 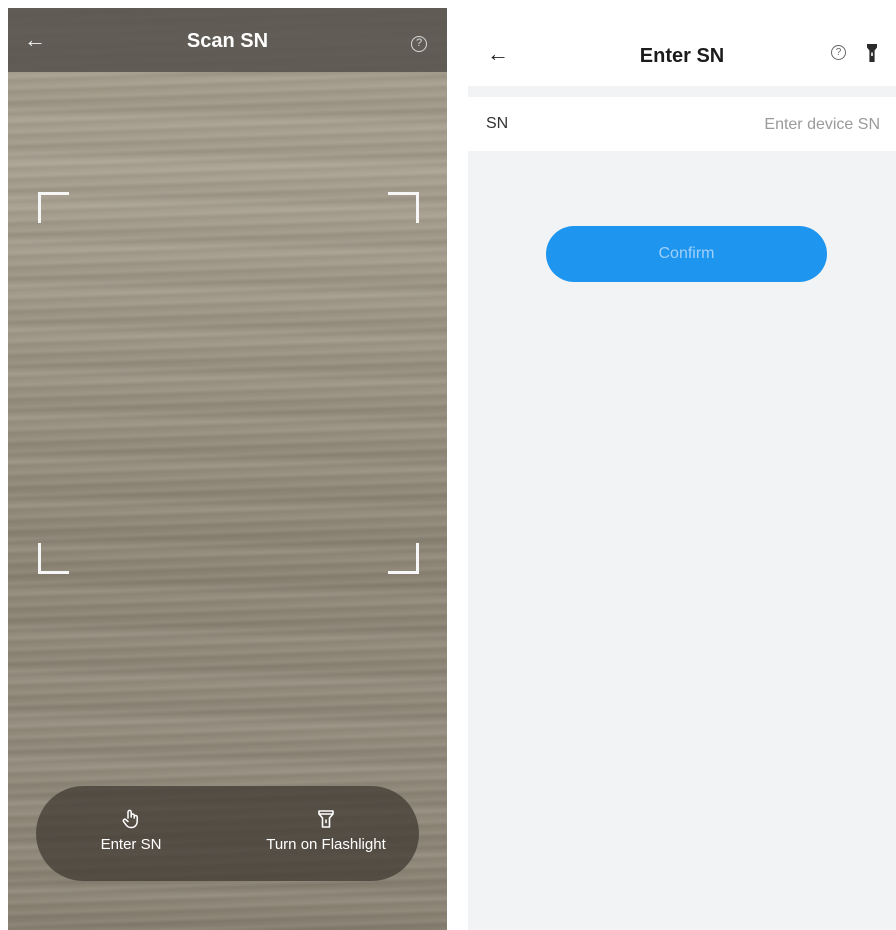 I want to click on viewfinder-corner-top-right, so click(x=403, y=207).